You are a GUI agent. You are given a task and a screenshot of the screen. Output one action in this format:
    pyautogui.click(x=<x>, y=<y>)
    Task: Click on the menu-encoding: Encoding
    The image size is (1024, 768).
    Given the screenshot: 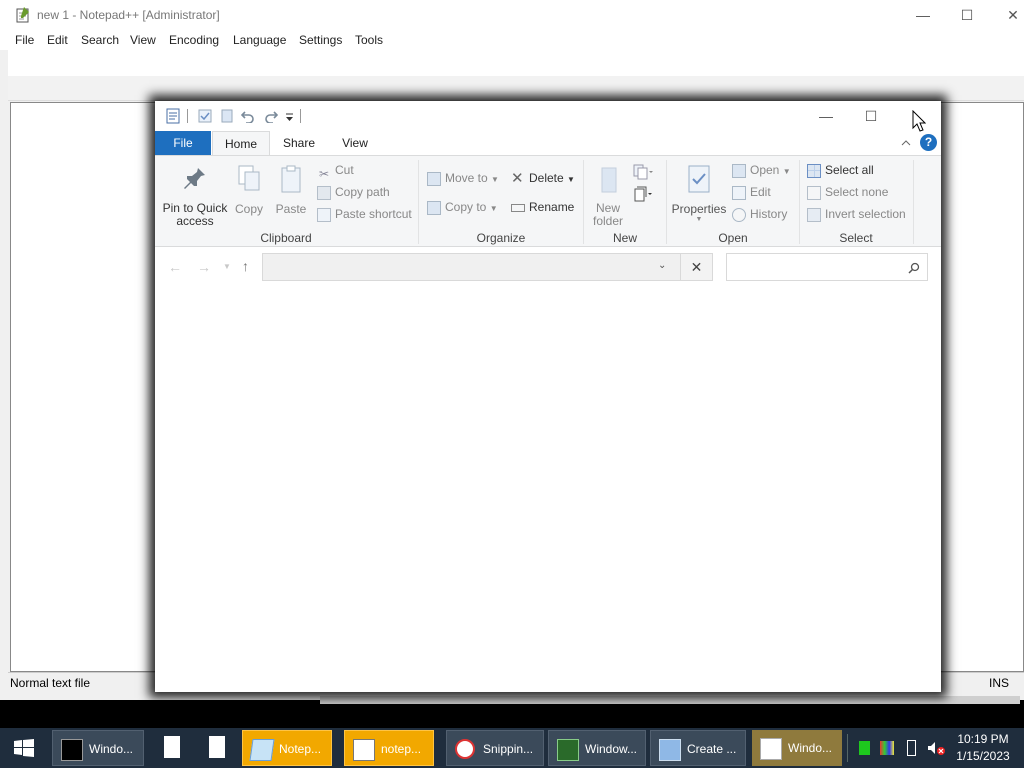 What is the action you would take?
    pyautogui.click(x=194, y=40)
    